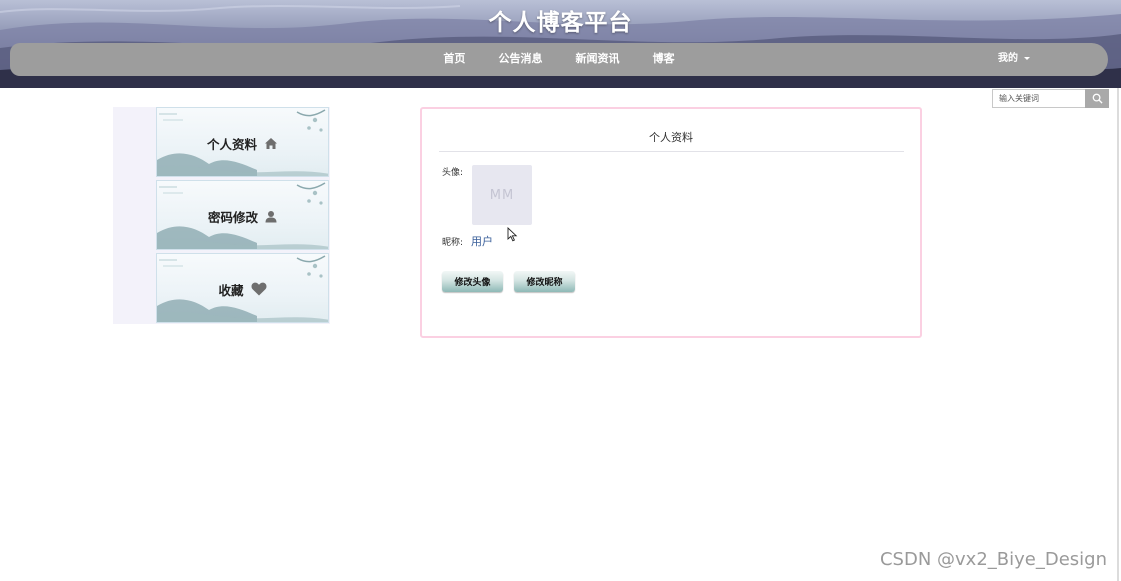 The width and height of the screenshot is (1121, 581). Describe the element at coordinates (482, 241) in the screenshot. I see `nickname-value: 用户` at that location.